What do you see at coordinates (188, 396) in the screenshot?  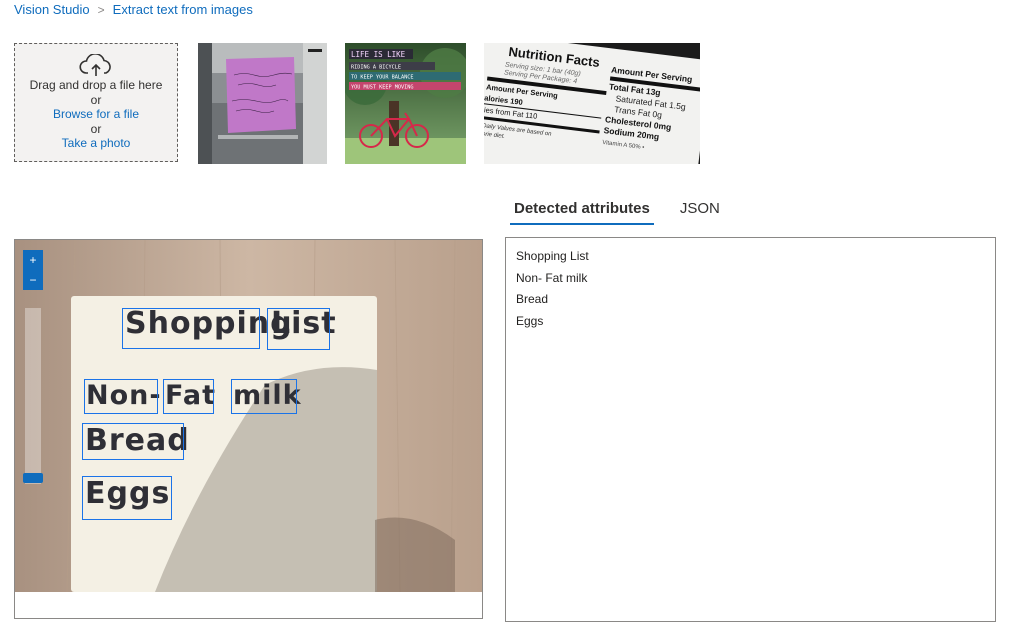 I see `bbox-fat` at bounding box center [188, 396].